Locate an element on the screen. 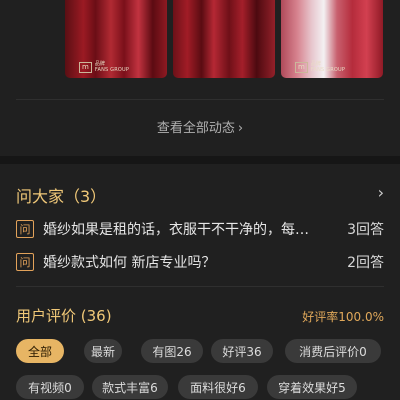 The height and width of the screenshot is (400, 400). review-tag-with-photos: 有图26 is located at coordinates (172, 351).